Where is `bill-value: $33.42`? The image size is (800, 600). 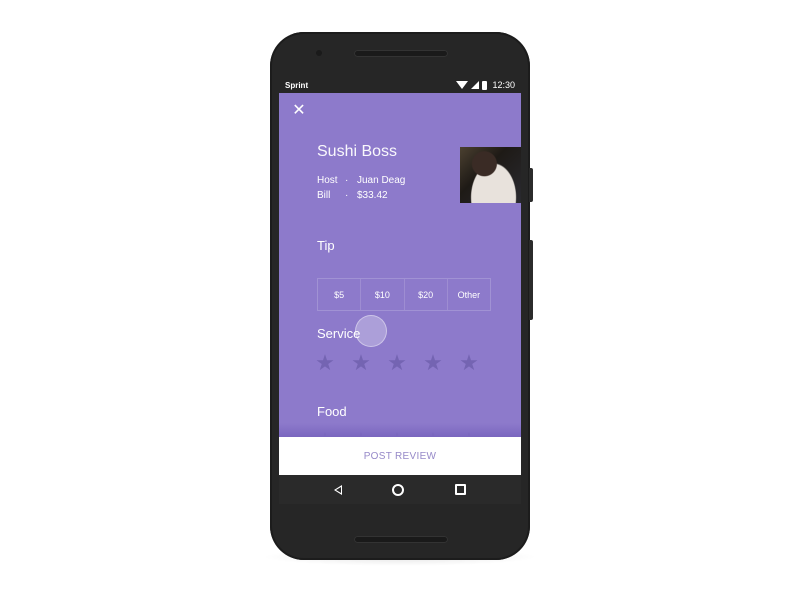 bill-value: $33.42 is located at coordinates (372, 195).